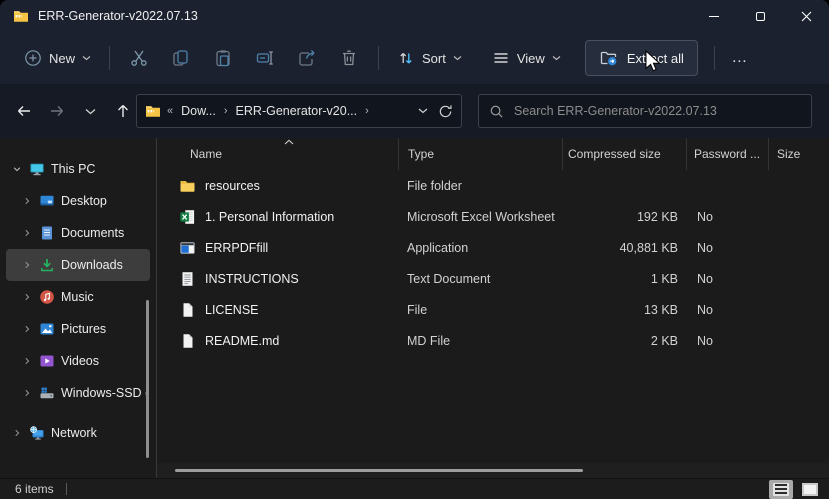  Describe the element at coordinates (434, 185) in the screenshot. I see `file-type: File folder` at that location.